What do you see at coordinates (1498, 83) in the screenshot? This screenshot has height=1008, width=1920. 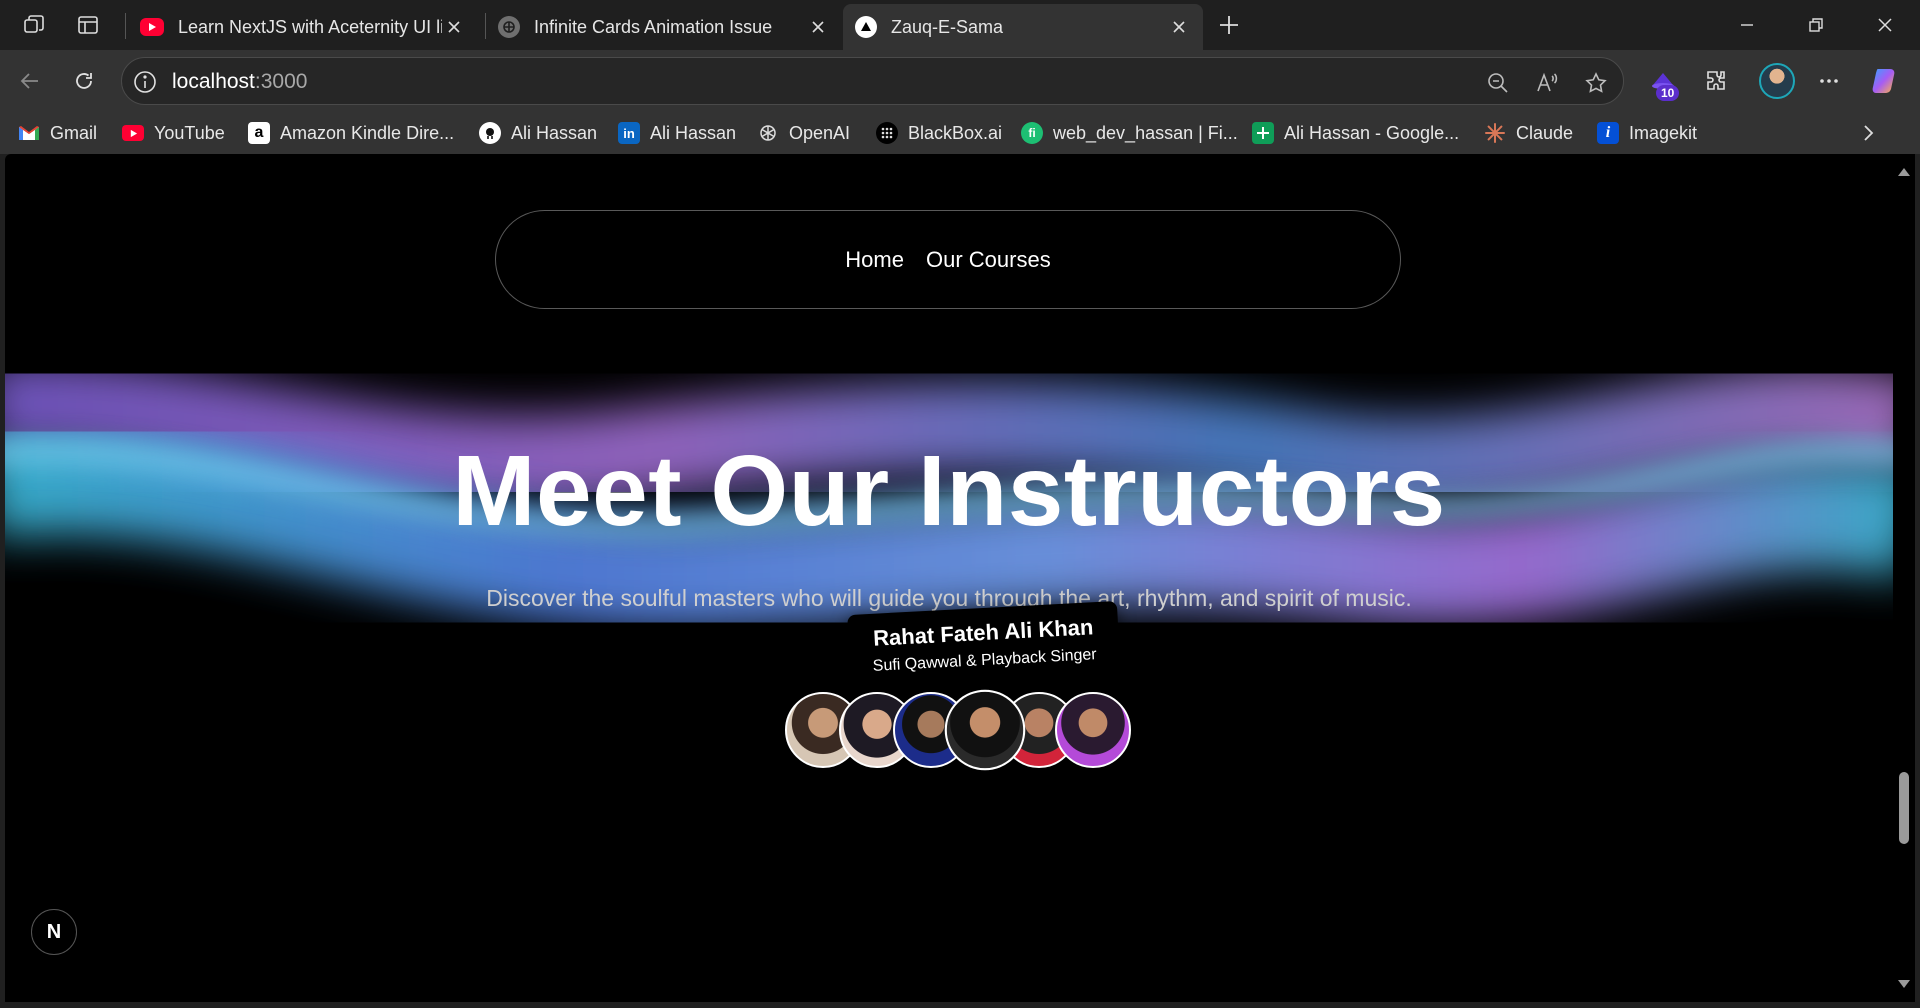 I see `zoom-icon` at bounding box center [1498, 83].